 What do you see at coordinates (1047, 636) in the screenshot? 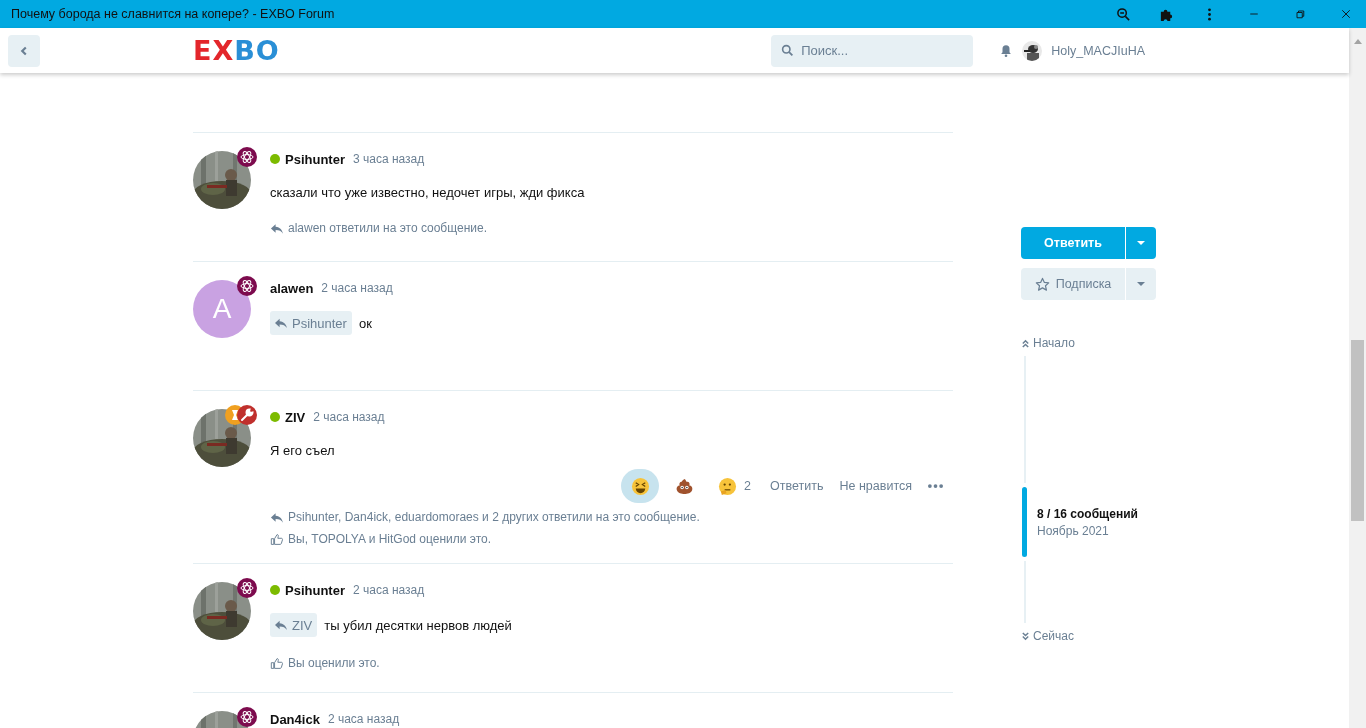
I see `scrubber-end-link: Сейчас` at bounding box center [1047, 636].